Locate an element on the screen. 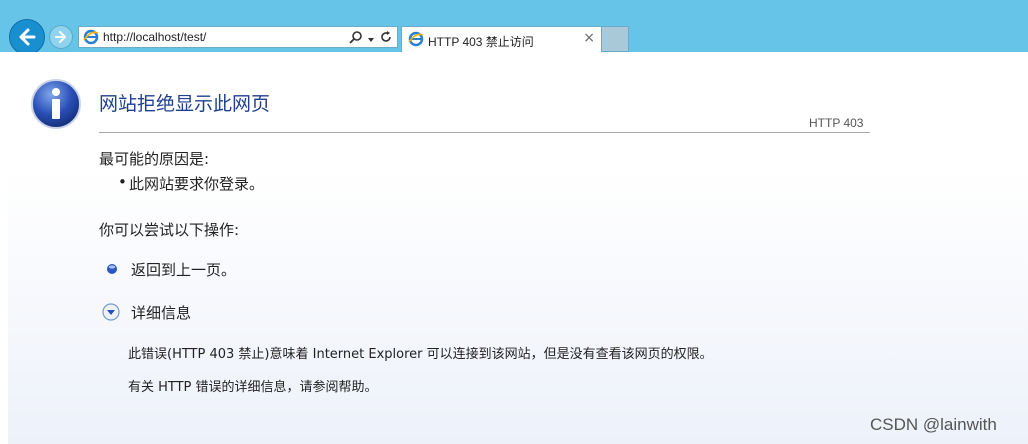 The image size is (1028, 444). arrow-left-icon is located at coordinates (27, 37).